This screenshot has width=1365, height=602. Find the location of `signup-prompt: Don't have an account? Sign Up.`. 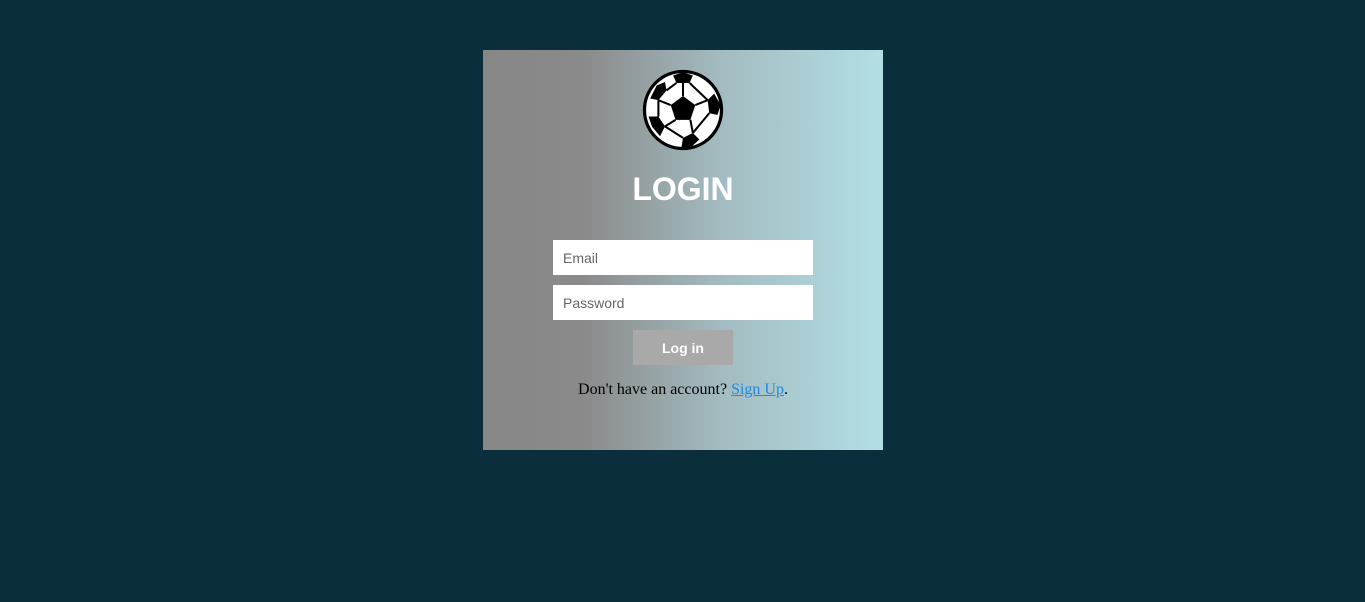

signup-prompt: Don't have an account? Sign Up. is located at coordinates (683, 390).